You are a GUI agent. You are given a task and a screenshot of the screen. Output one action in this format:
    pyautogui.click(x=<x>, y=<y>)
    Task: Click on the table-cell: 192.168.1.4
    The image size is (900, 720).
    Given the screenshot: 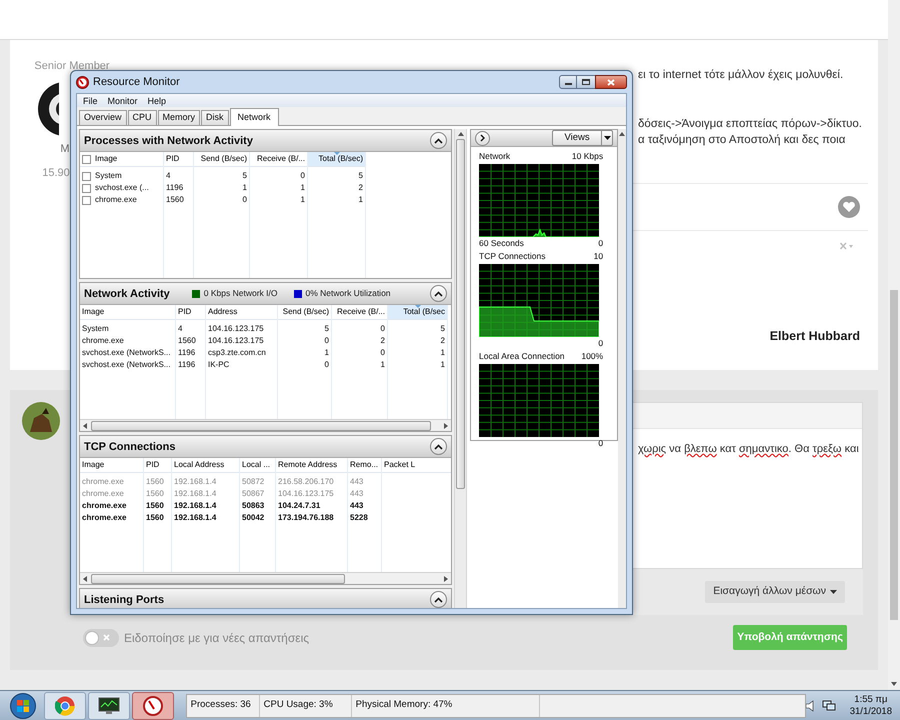 What is the action you would take?
    pyautogui.click(x=195, y=494)
    